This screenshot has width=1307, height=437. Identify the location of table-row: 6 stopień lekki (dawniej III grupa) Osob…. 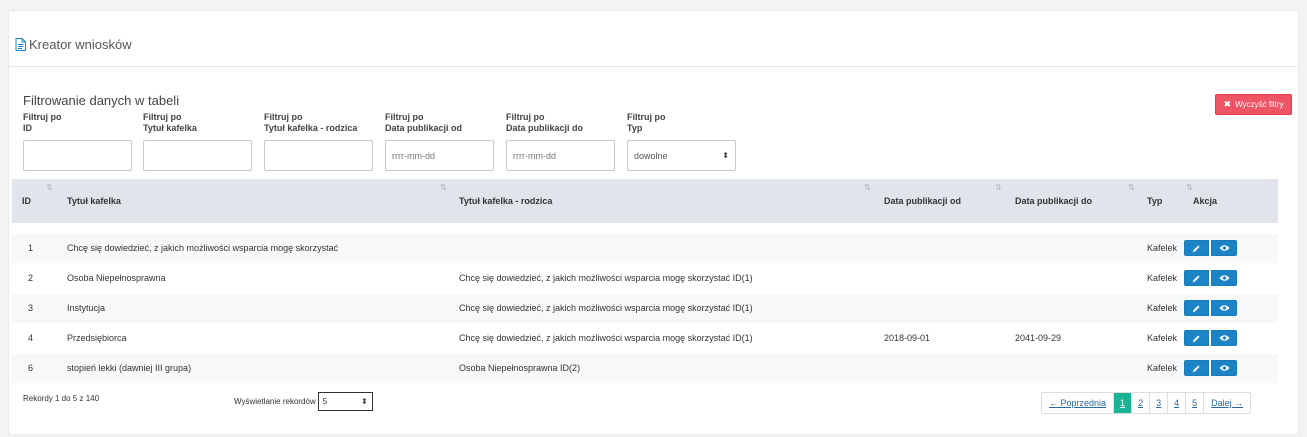
(645, 368).